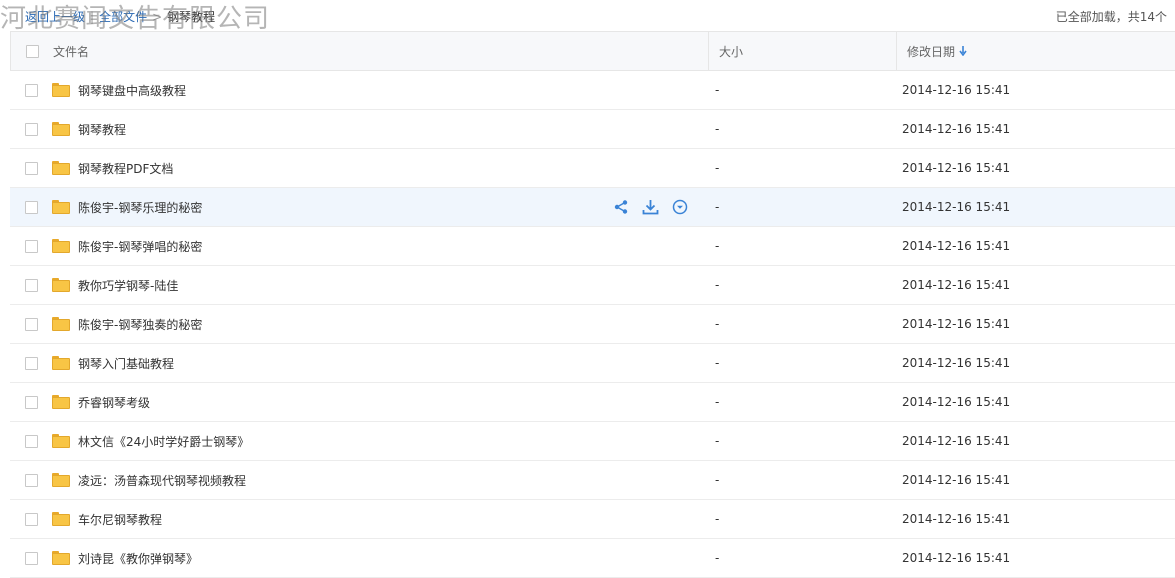 This screenshot has width=1175, height=578. I want to click on file-name: 钢琴键盘中高级教程, so click(132, 90).